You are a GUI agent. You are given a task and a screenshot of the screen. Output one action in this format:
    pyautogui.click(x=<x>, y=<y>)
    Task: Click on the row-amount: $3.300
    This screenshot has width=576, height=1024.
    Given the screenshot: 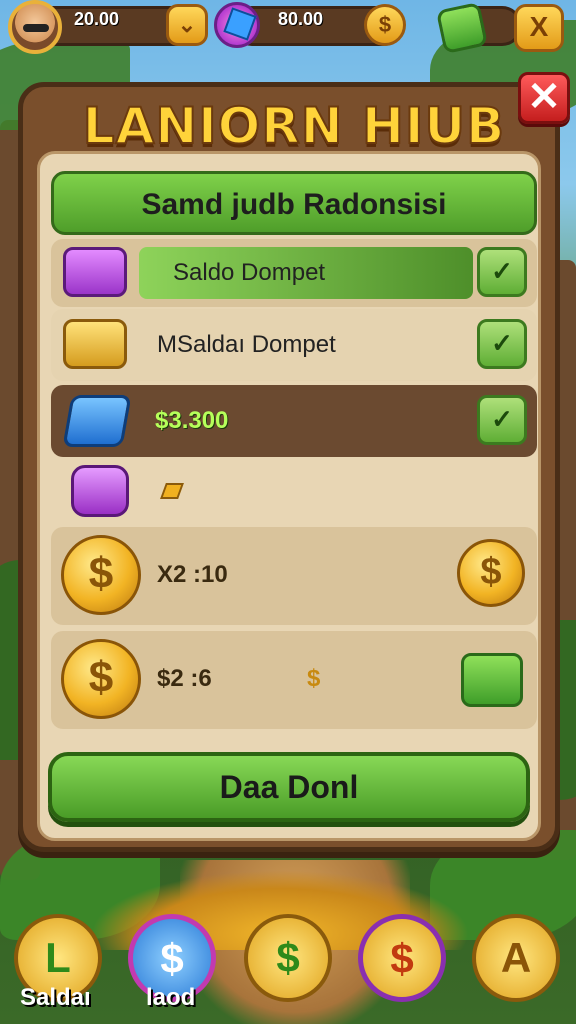 What is the action you would take?
    pyautogui.click(x=192, y=420)
    